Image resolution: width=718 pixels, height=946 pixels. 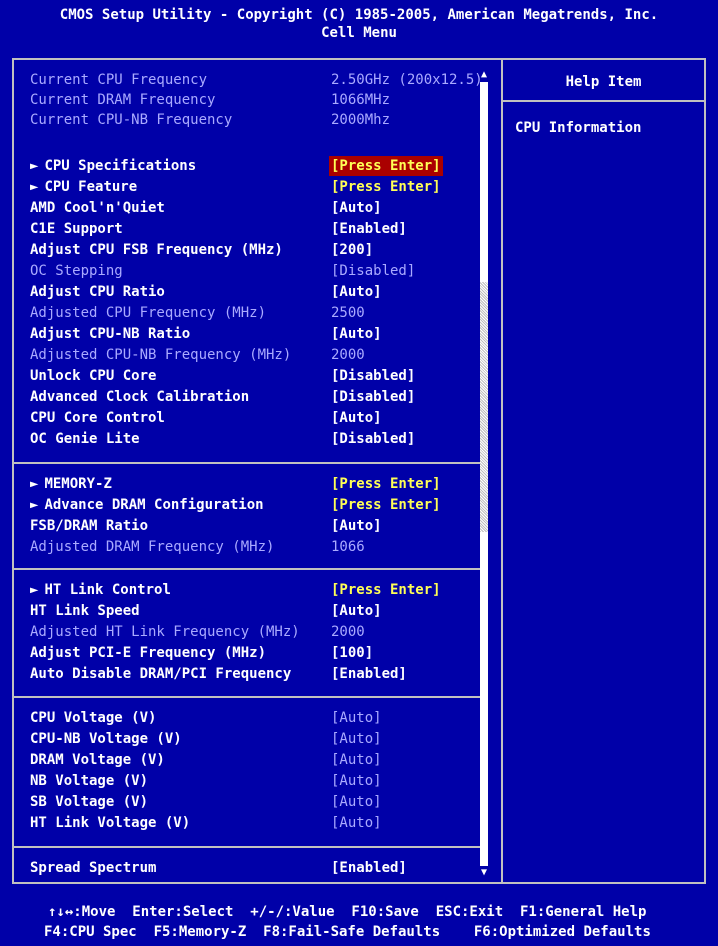 I want to click on setting-dram-voltage: DRAM Voltage (V) [Auto], so click(x=260, y=760).